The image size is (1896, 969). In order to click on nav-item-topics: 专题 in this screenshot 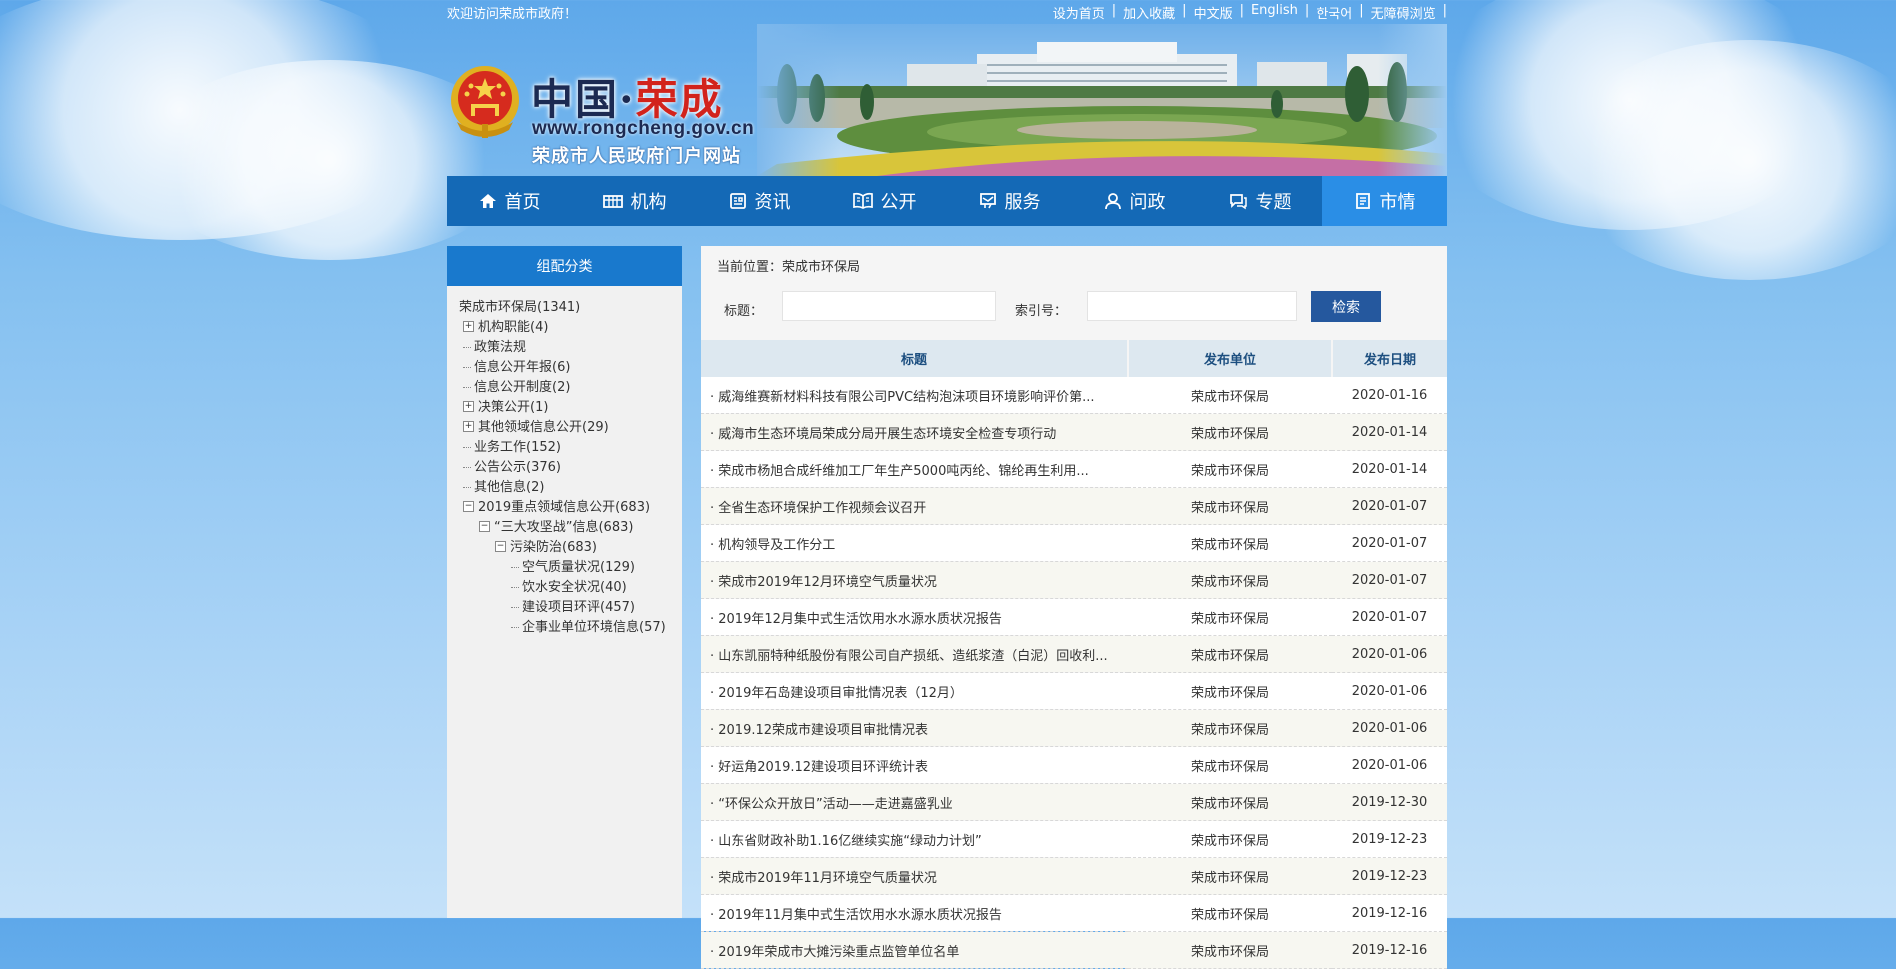, I will do `click(1259, 201)`.